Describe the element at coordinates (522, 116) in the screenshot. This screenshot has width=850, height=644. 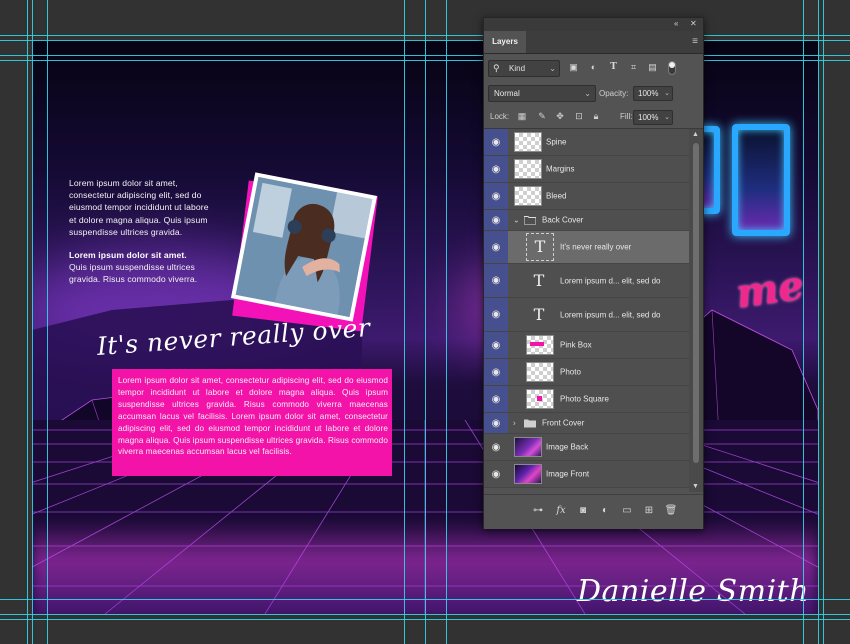
I see `lock-transparent-icon: ▦` at that location.